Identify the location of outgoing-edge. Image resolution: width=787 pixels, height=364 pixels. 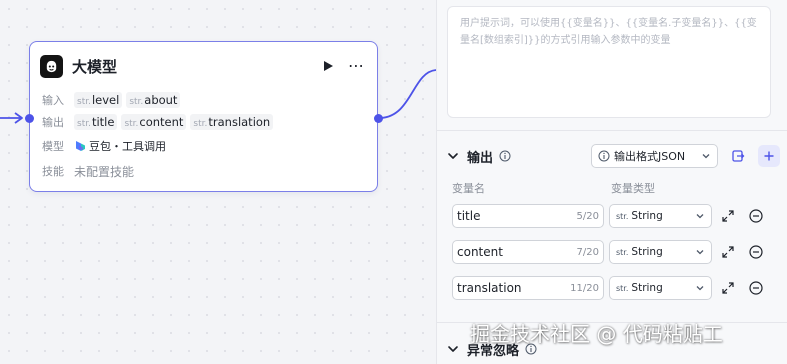
(407, 94).